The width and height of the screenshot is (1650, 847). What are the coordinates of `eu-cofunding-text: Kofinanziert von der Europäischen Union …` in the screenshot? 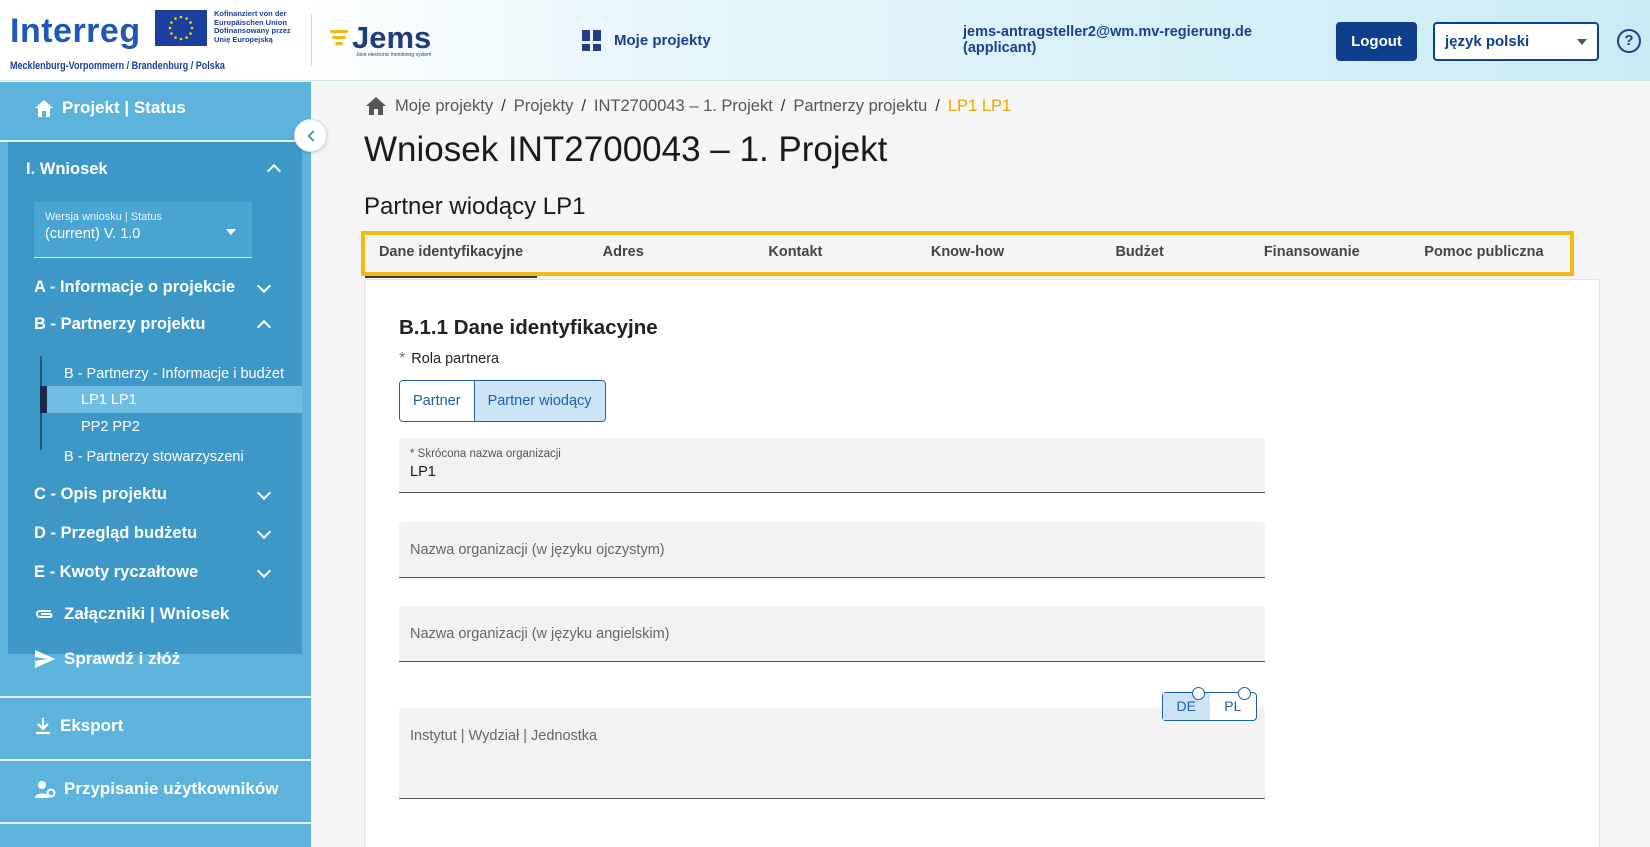 It's located at (252, 26).